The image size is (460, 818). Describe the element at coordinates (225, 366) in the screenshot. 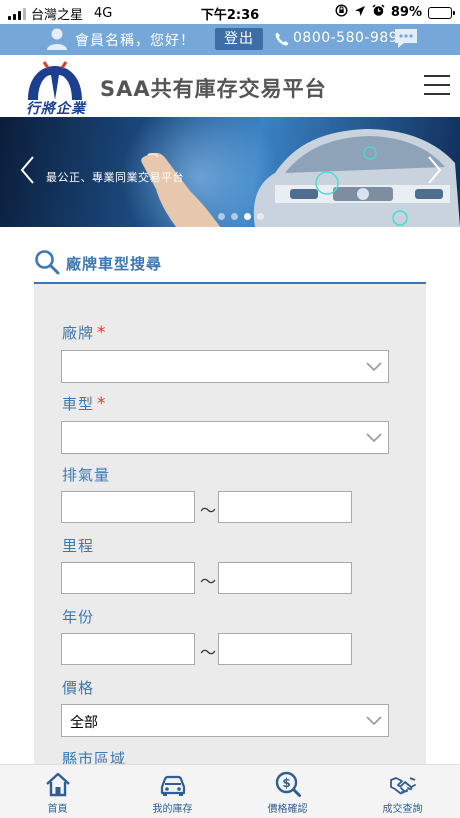

I see `brand-select` at that location.